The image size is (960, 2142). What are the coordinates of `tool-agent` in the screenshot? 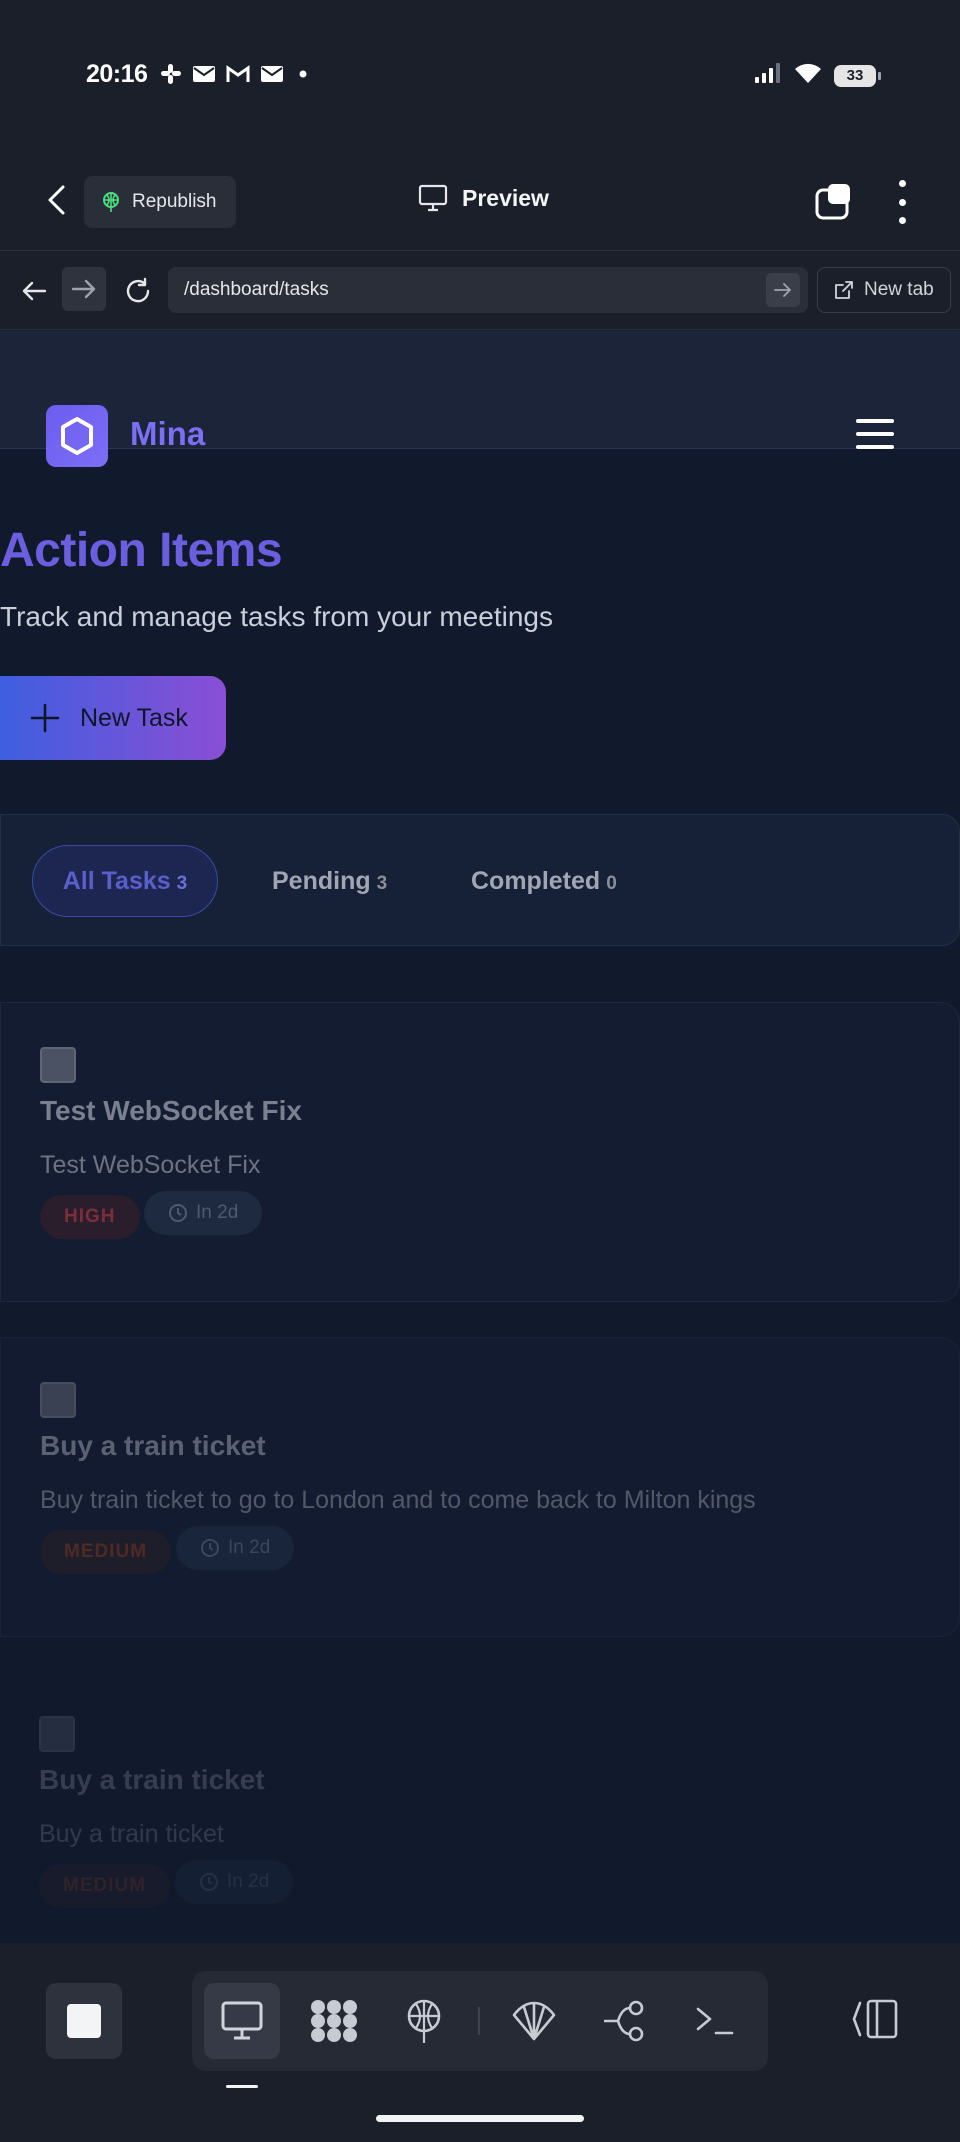 It's located at (334, 2021).